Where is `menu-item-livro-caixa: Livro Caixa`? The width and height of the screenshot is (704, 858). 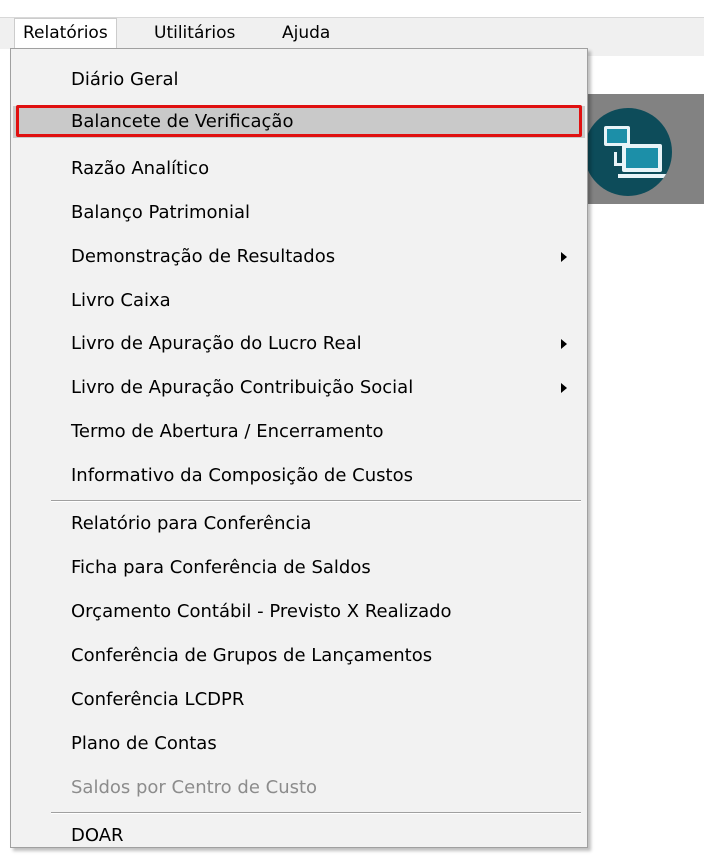 menu-item-livro-caixa: Livro Caixa is located at coordinates (299, 301).